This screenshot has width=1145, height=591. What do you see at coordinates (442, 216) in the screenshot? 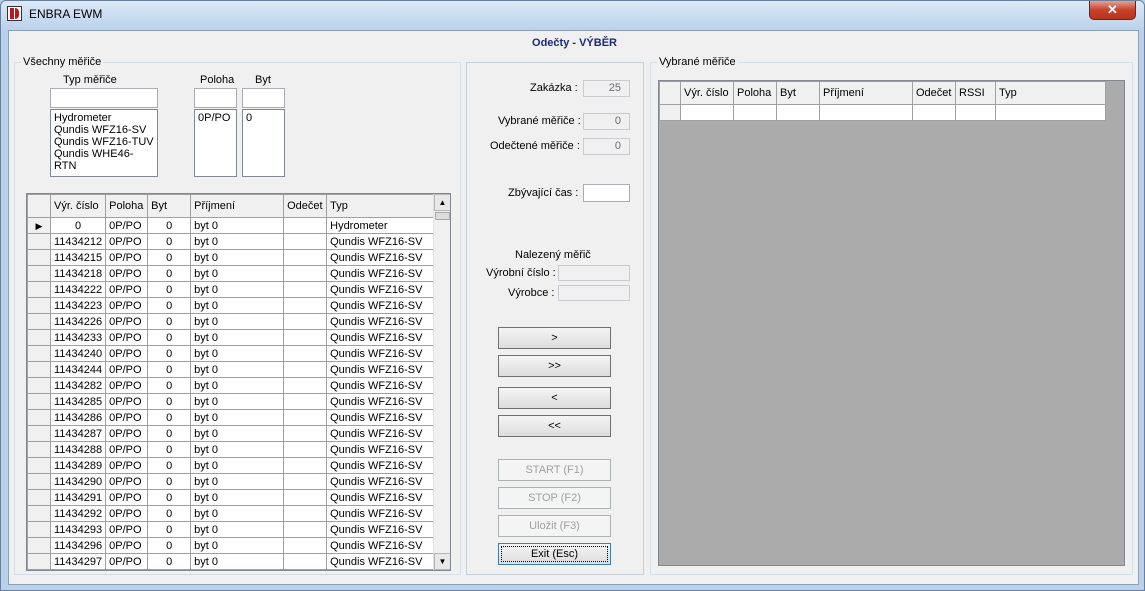
I see `scroll-thumb` at bounding box center [442, 216].